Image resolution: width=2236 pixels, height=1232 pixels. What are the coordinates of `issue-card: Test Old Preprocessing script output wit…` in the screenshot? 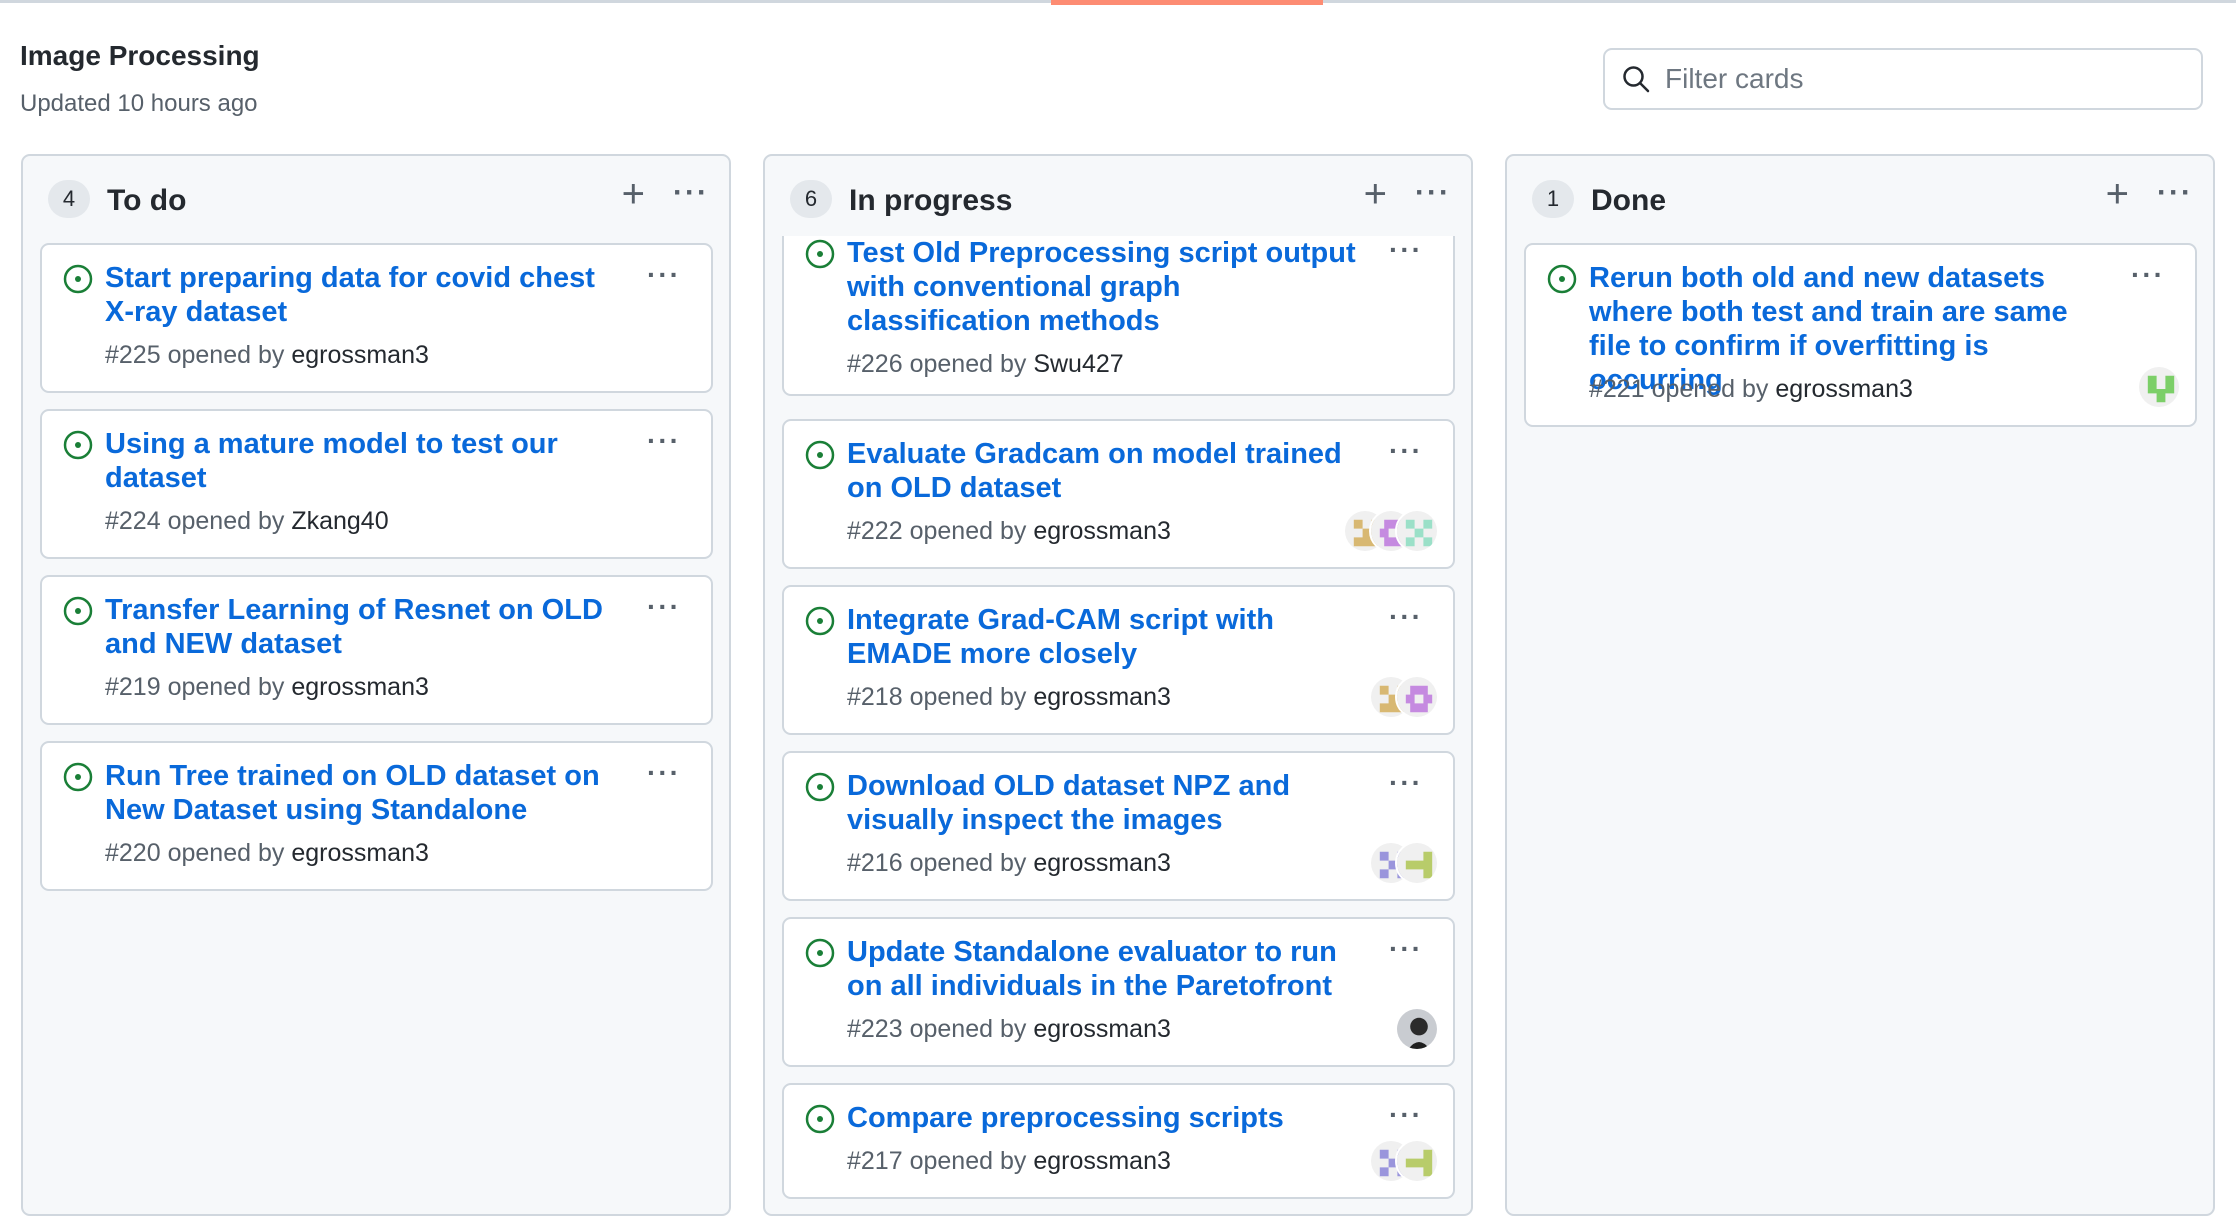 It's located at (1118, 316).